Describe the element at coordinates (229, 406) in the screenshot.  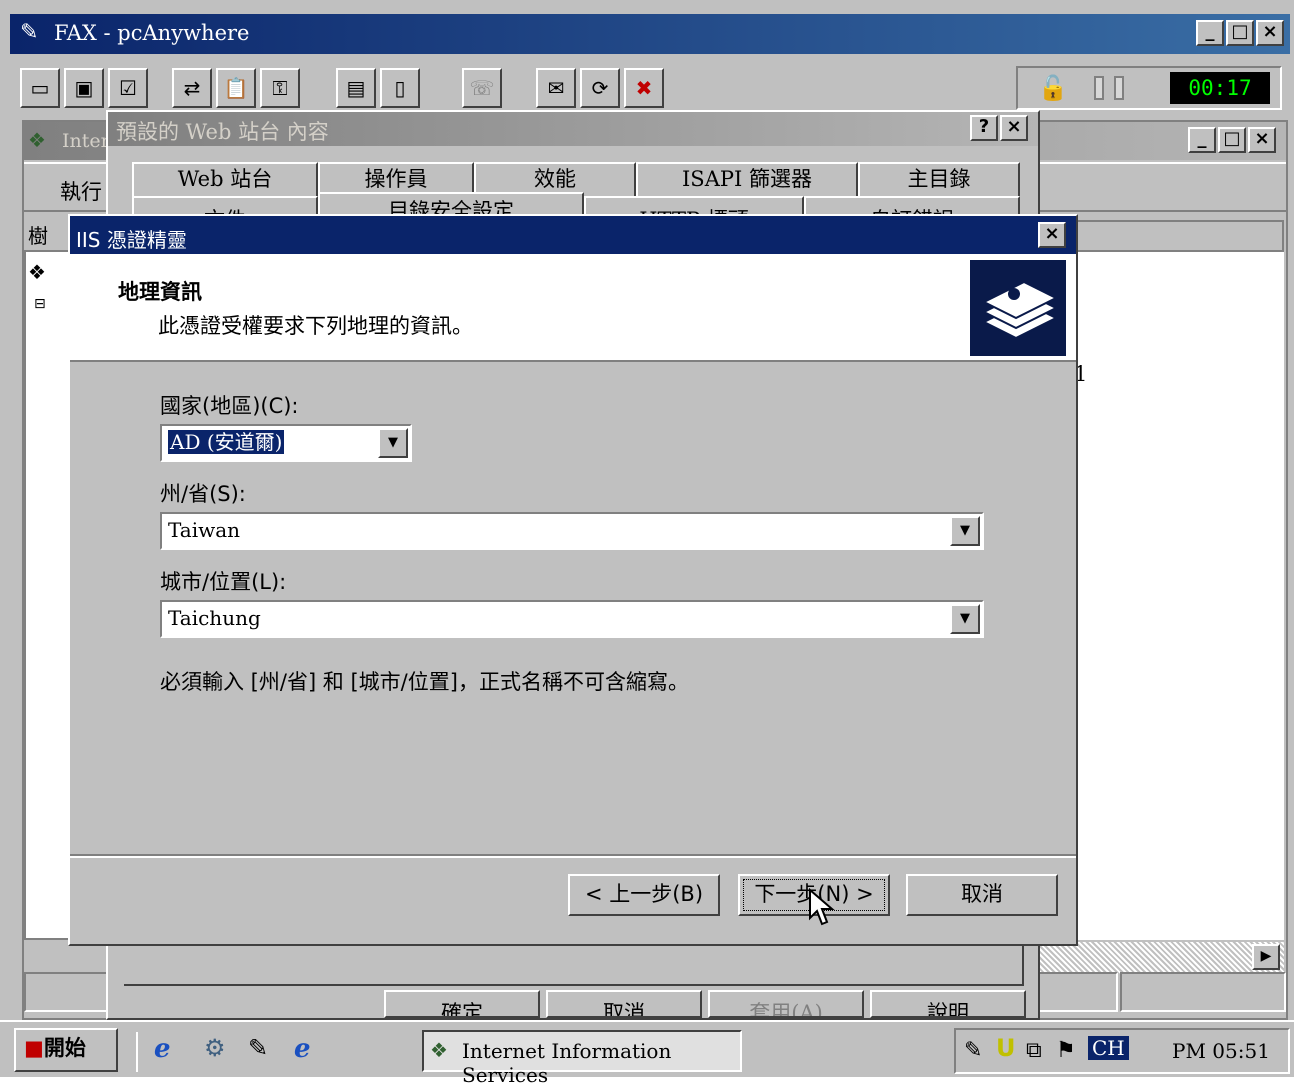
I see `country-label: 國家(地區)(C):` at that location.